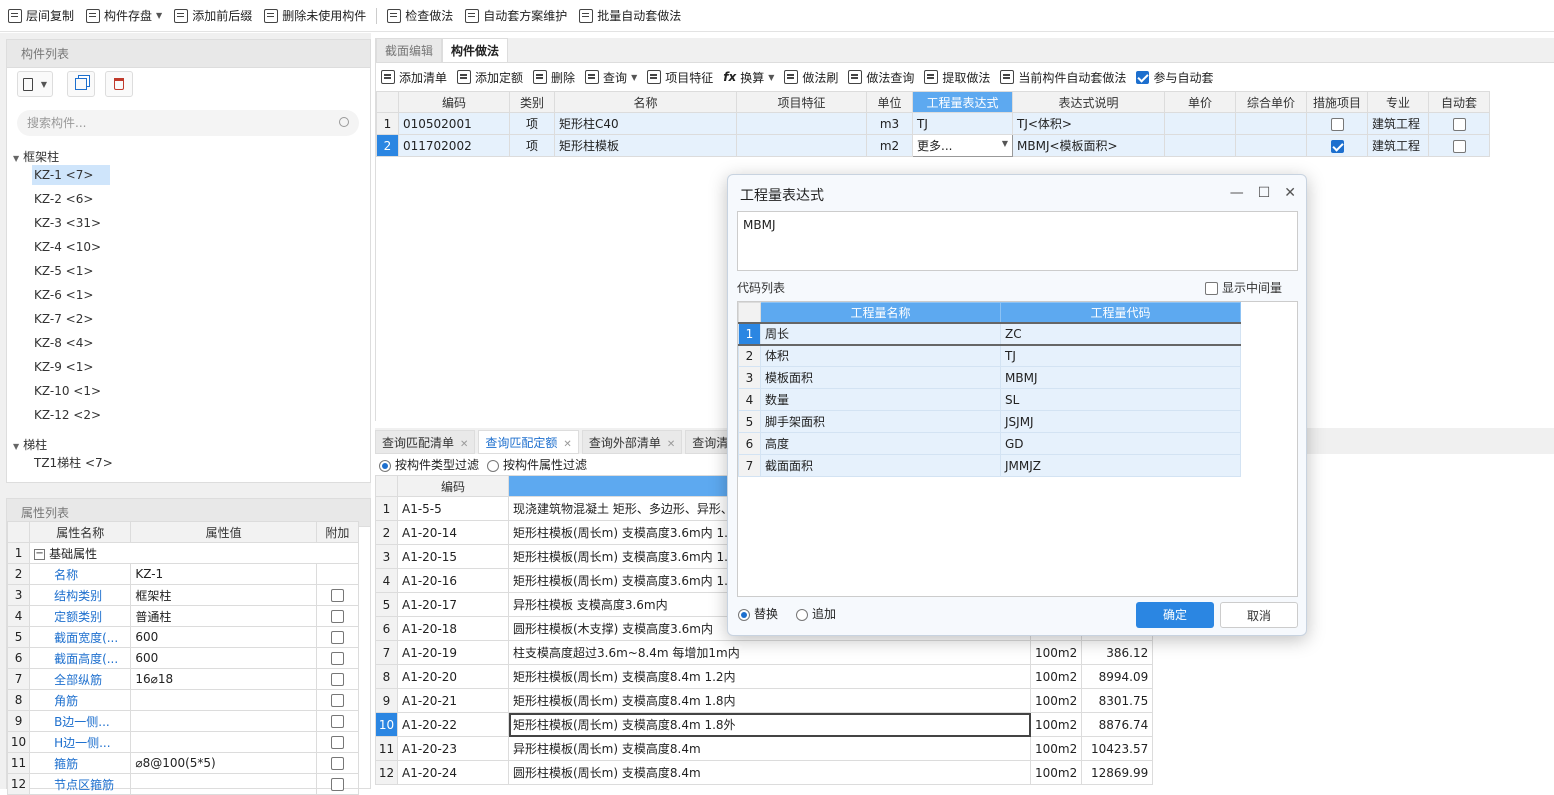 This screenshot has width=1554, height=795. I want to click on tree-item-kz3: KZ-3 <31>, so click(71, 223).